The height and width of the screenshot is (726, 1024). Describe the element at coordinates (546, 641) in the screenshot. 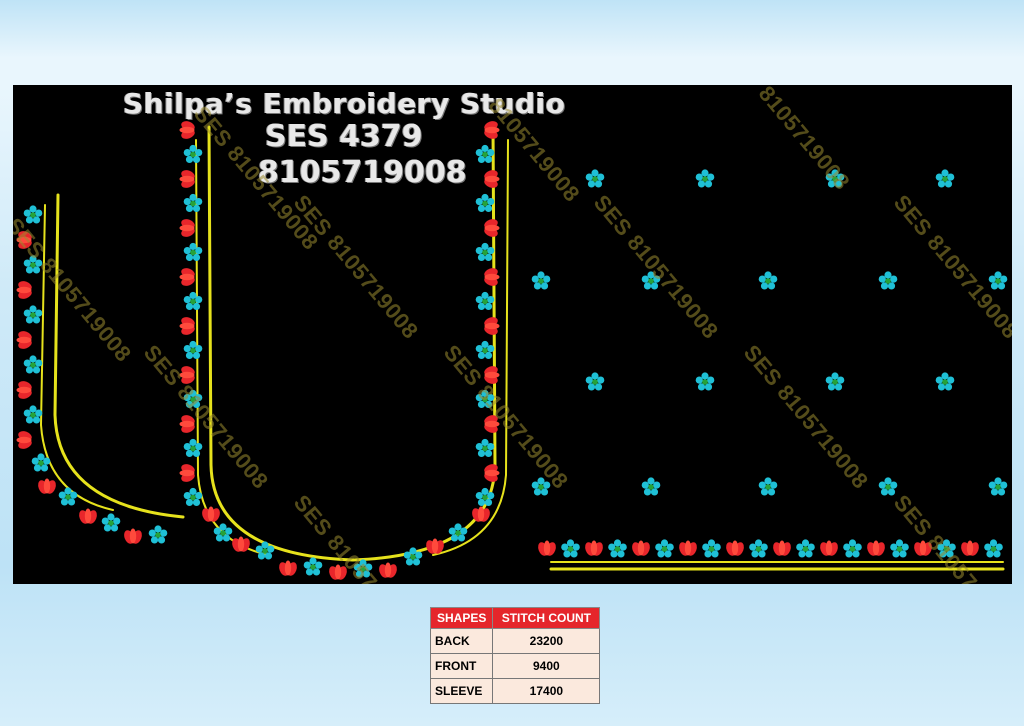

I see `stitch-count-cell: 23200` at that location.